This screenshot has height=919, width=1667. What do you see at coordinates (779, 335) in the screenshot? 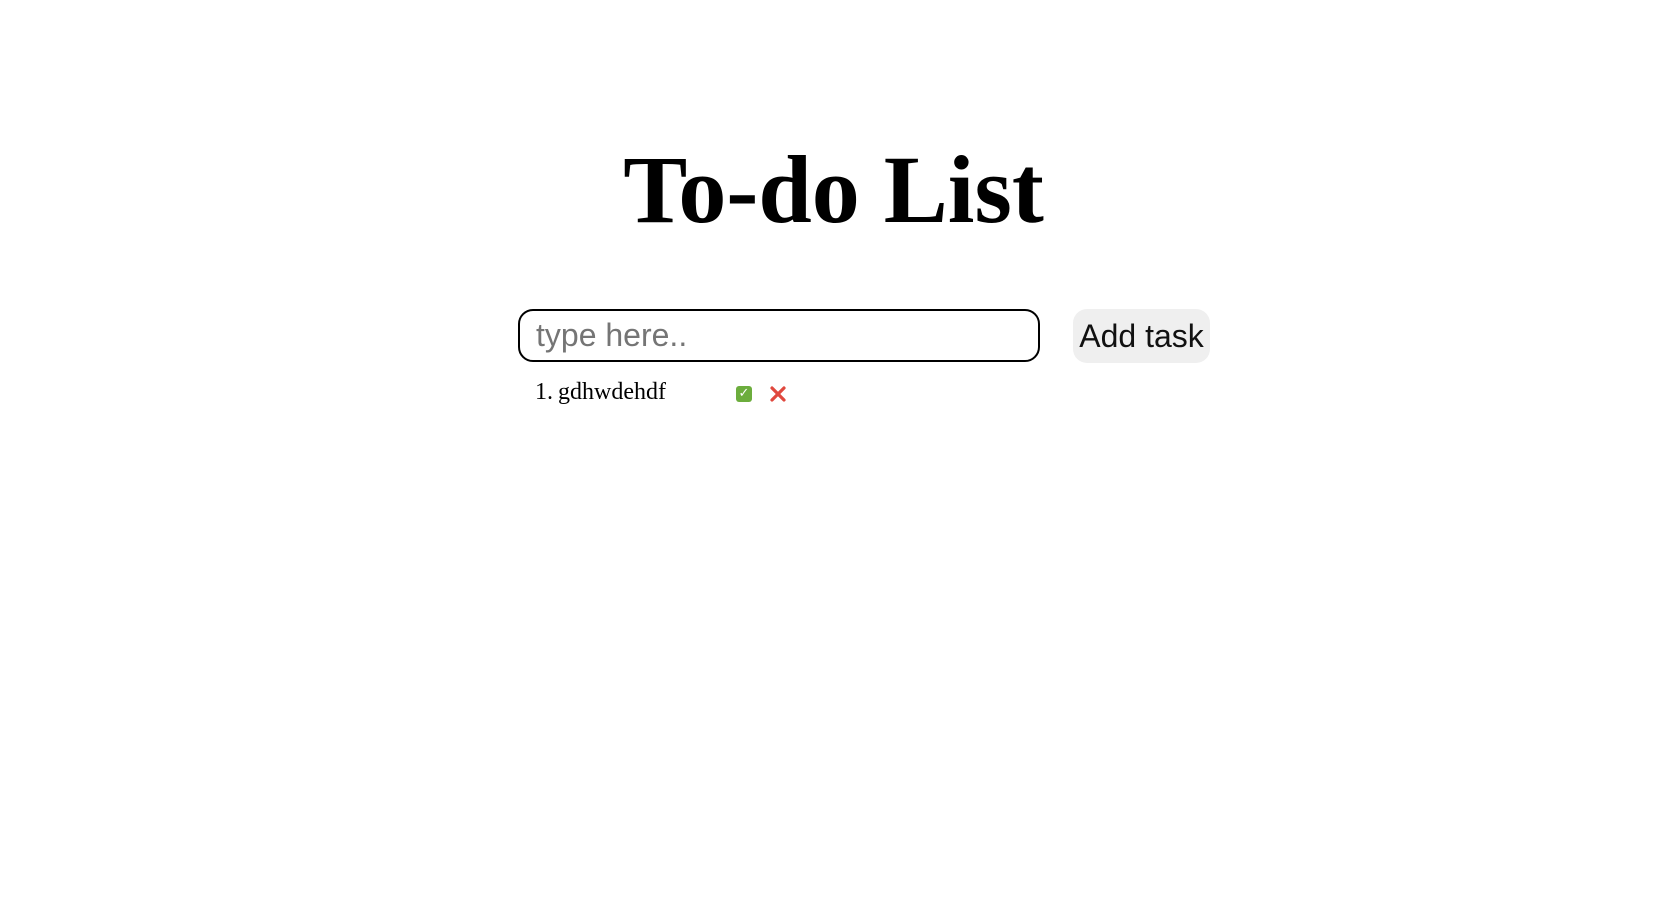
I see `task-input` at bounding box center [779, 335].